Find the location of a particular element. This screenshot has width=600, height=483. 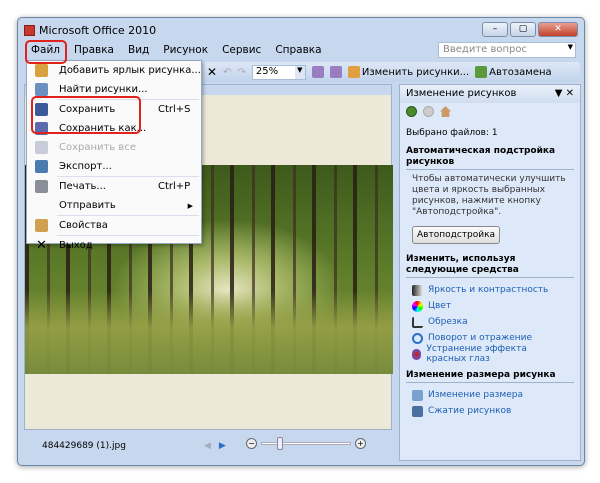

section-resize: Изменение размера рисунка is located at coordinates (490, 376).